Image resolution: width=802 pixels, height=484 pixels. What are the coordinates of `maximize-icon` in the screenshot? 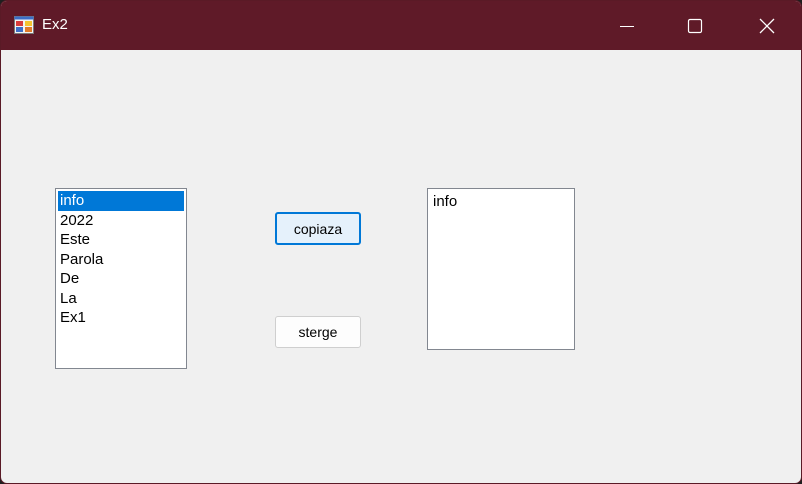 It's located at (695, 26).